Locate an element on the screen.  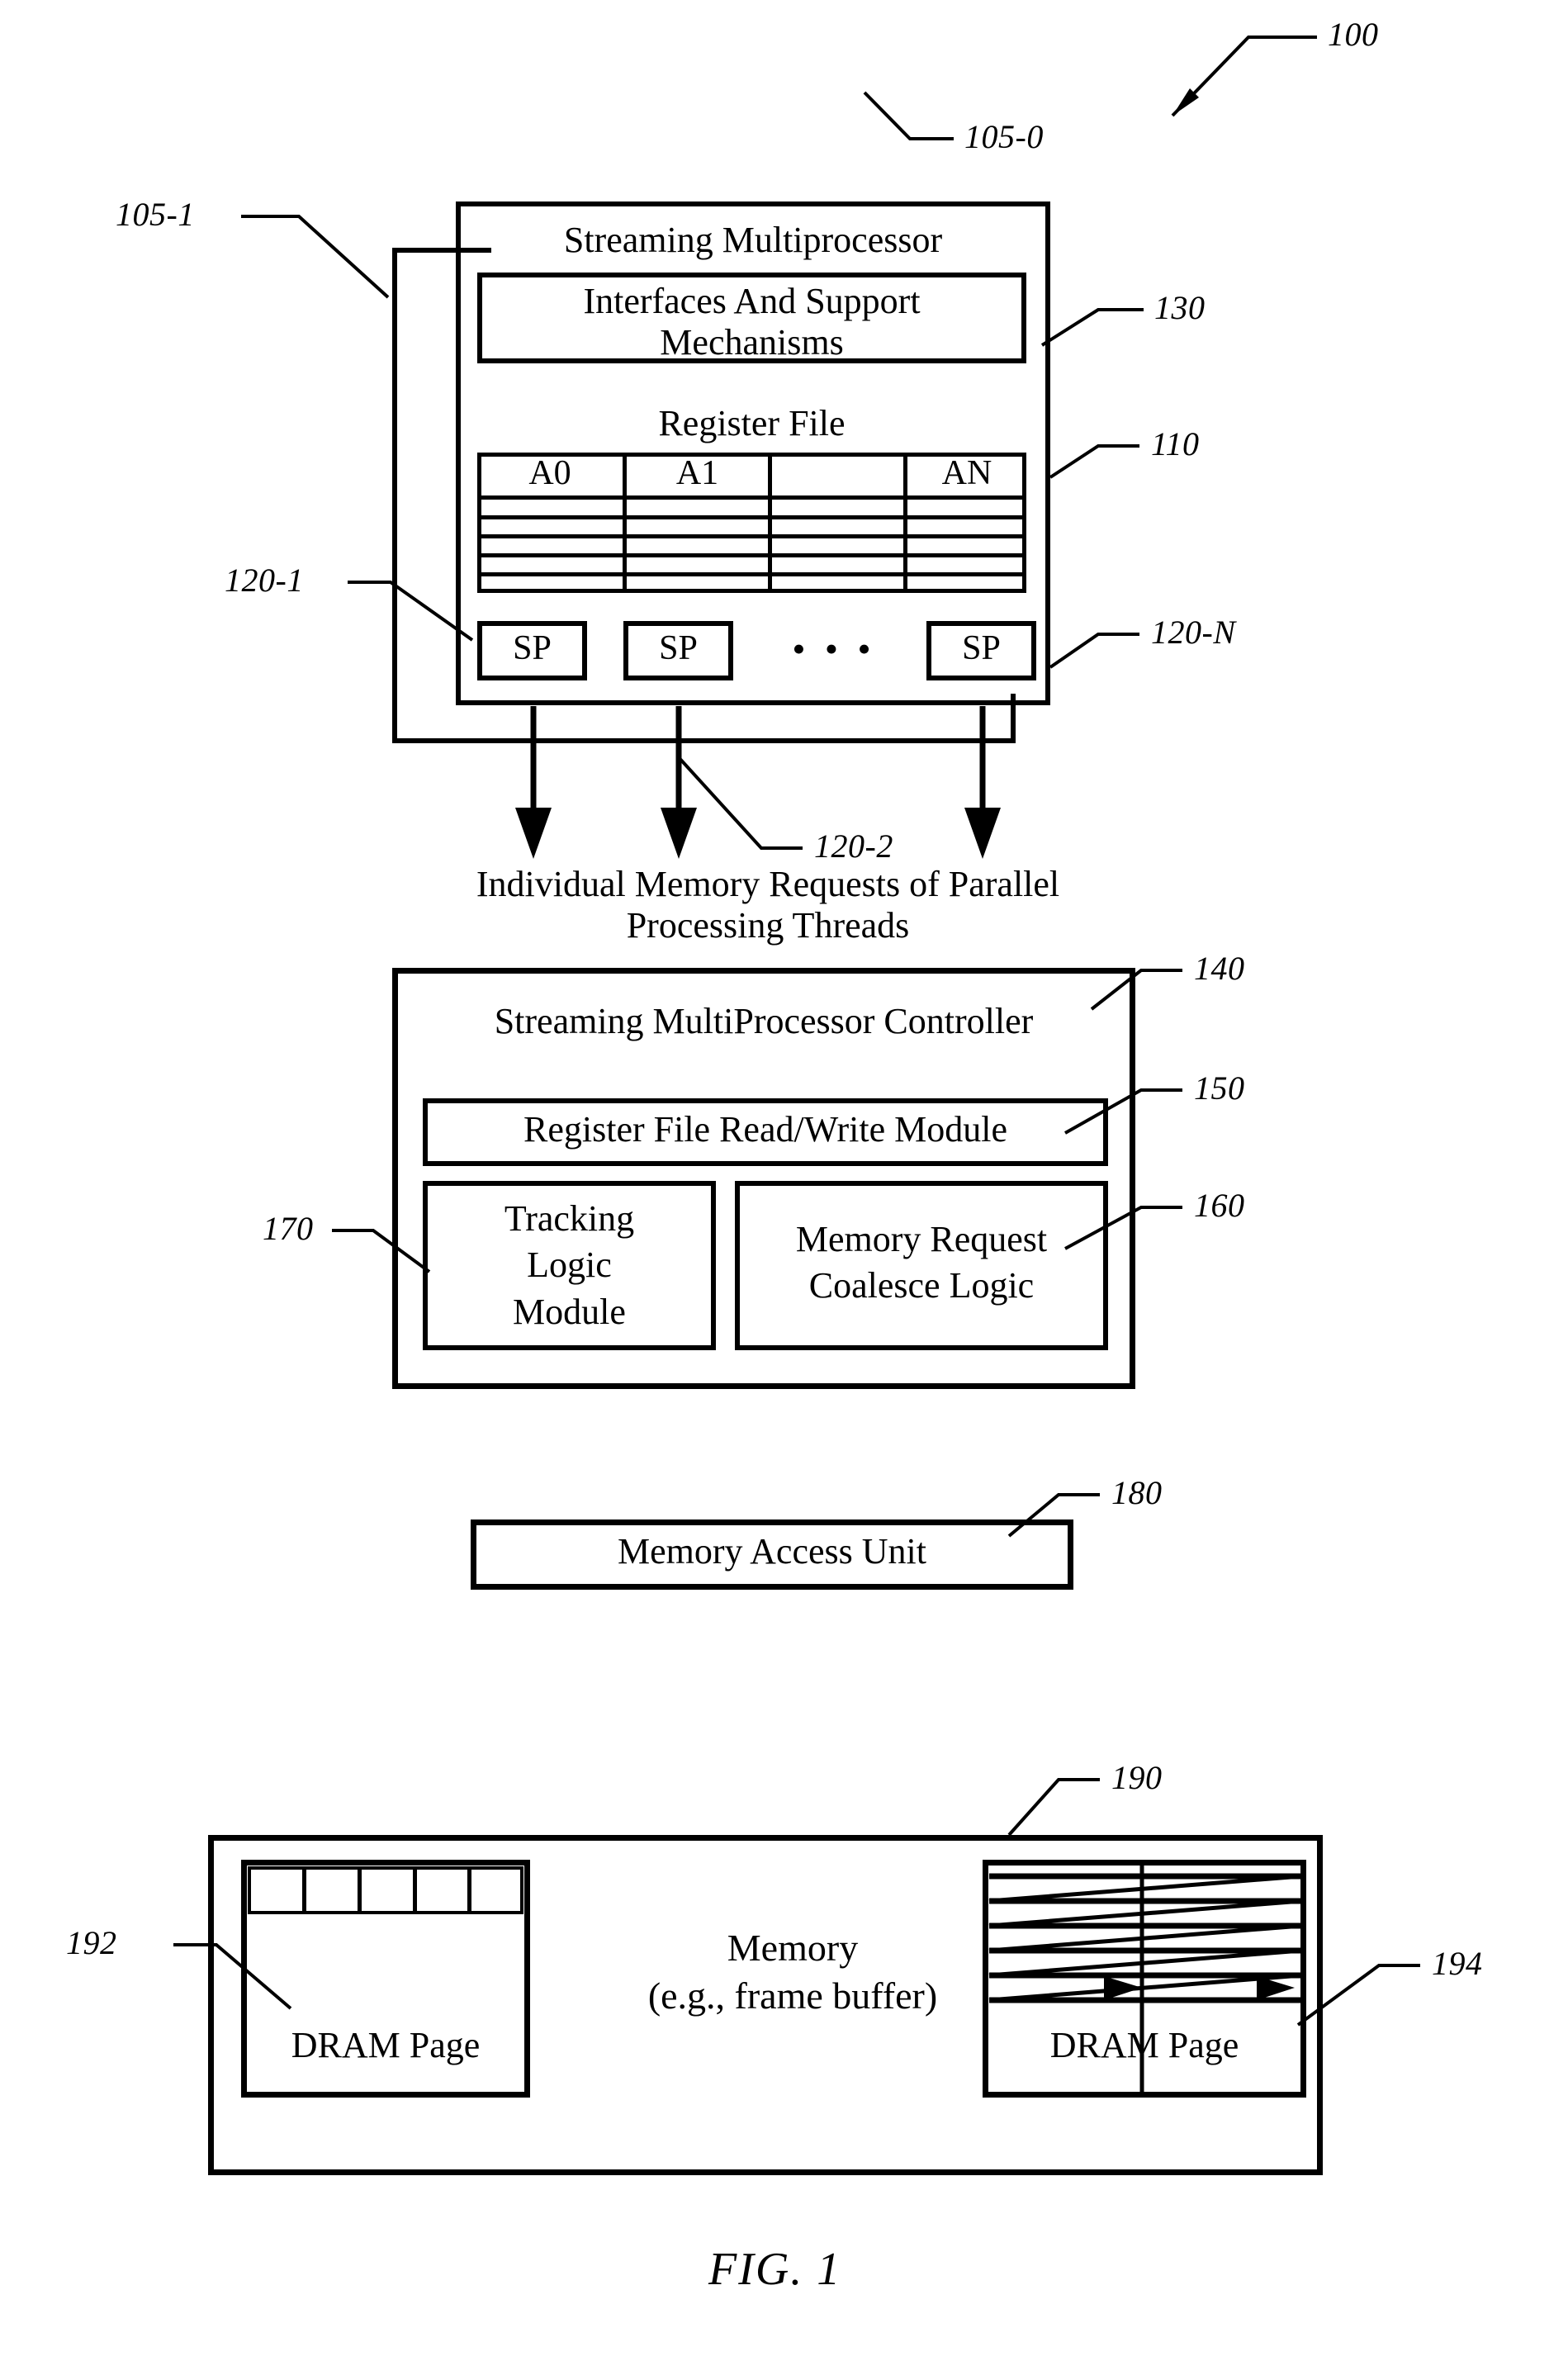
register-col-an: AN is located at coordinates (966, 473).